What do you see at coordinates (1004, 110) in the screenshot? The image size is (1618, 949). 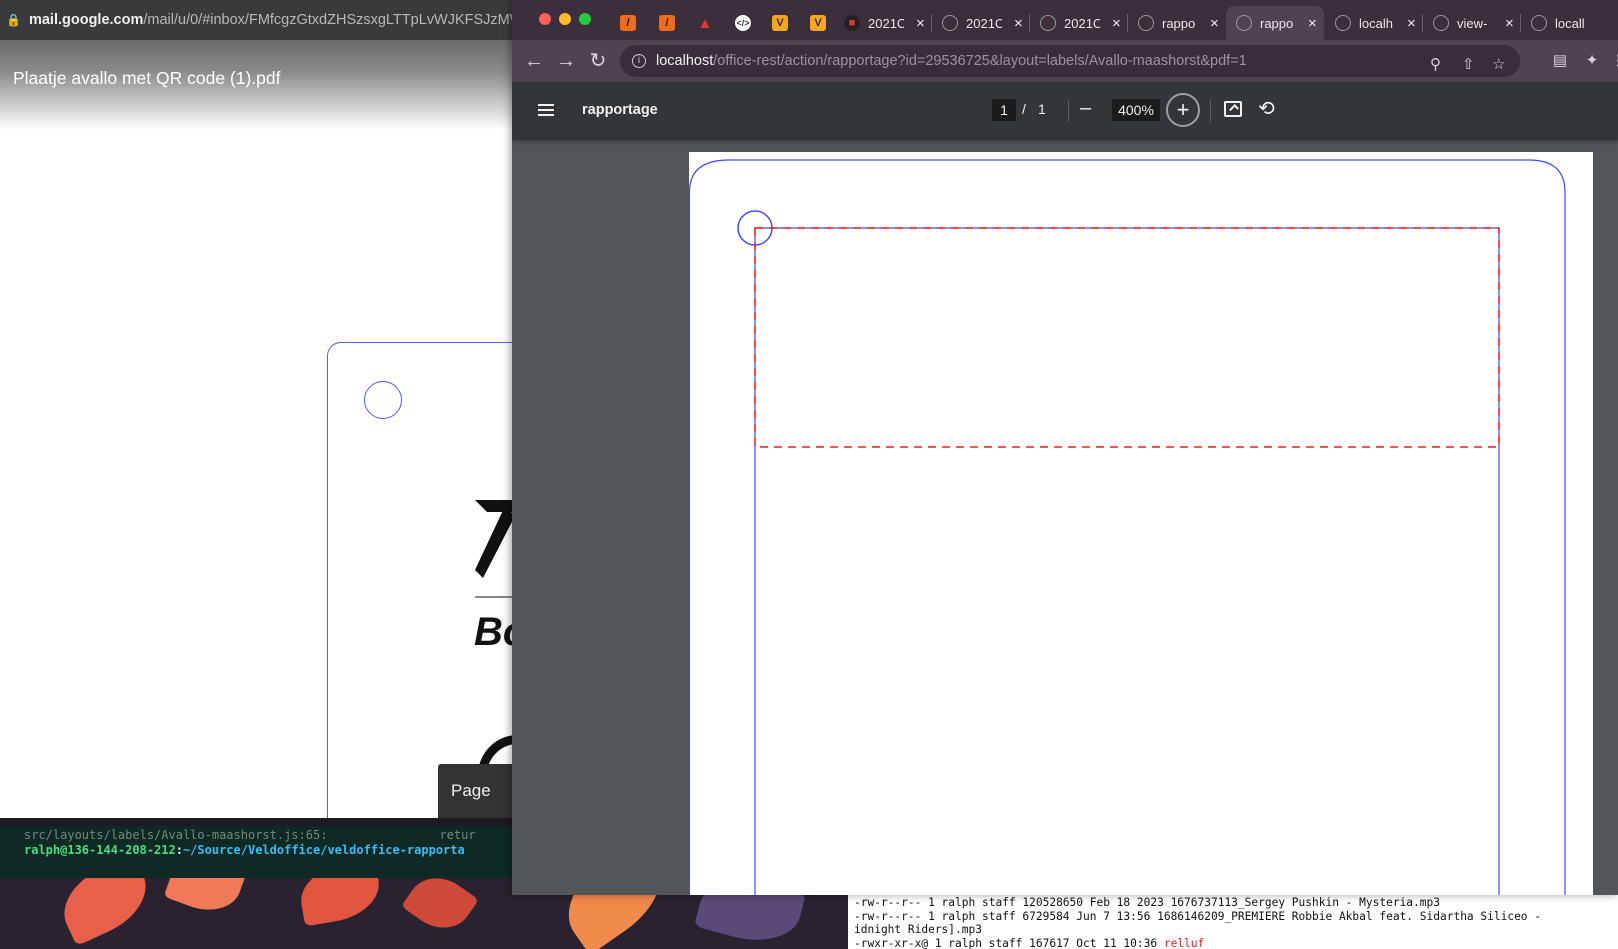 I see `page-number-input: 1` at bounding box center [1004, 110].